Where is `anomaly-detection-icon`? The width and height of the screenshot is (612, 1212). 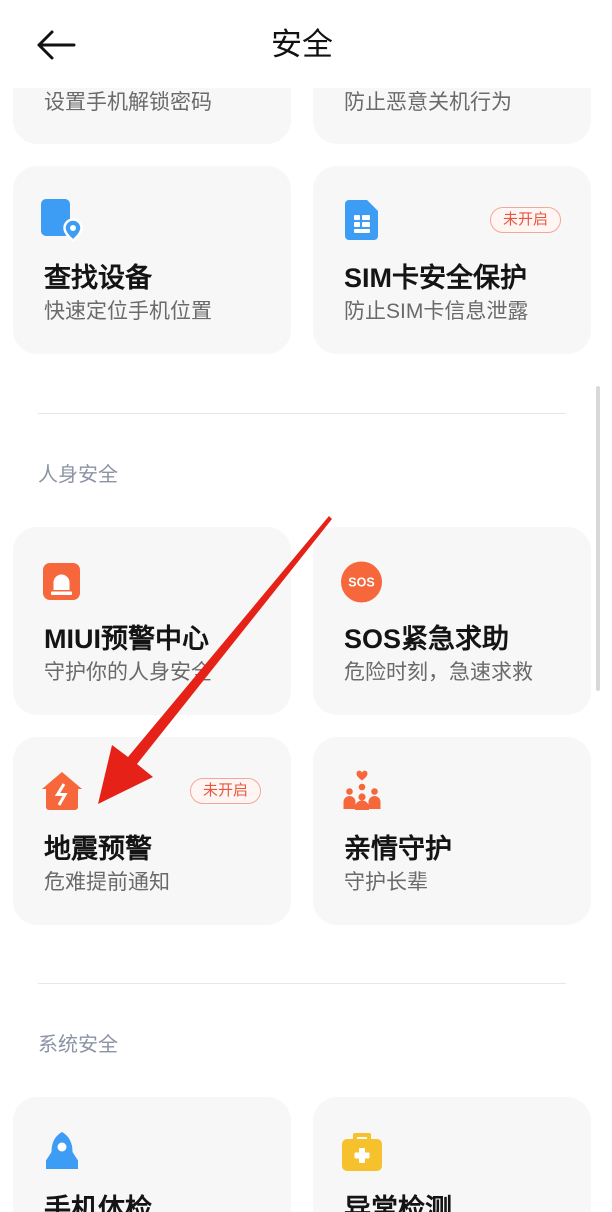 anomaly-detection-icon is located at coordinates (362, 1152).